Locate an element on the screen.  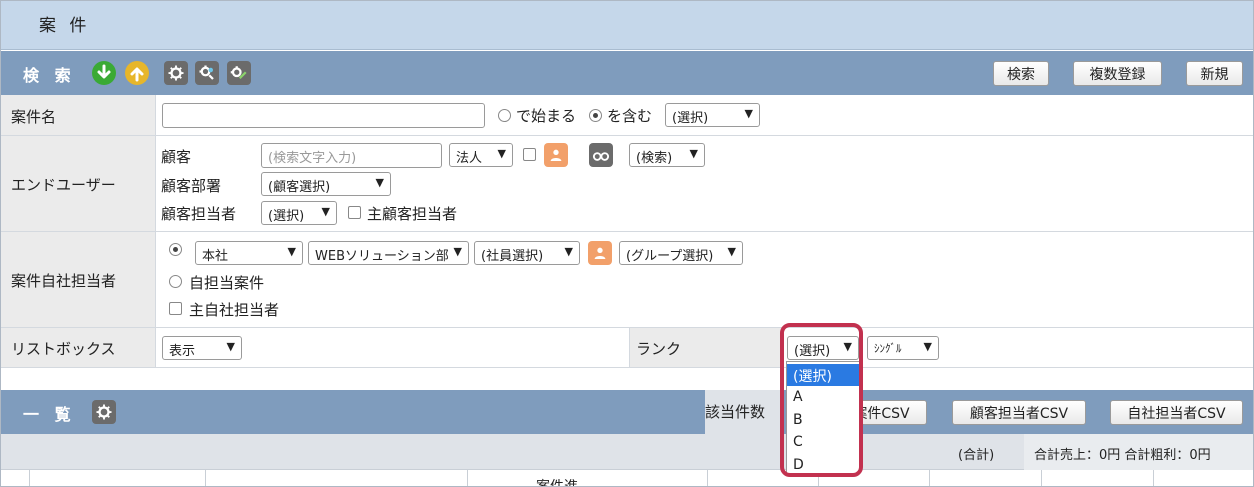
listbox-display-select: 表示 ▼ is located at coordinates (202, 348).